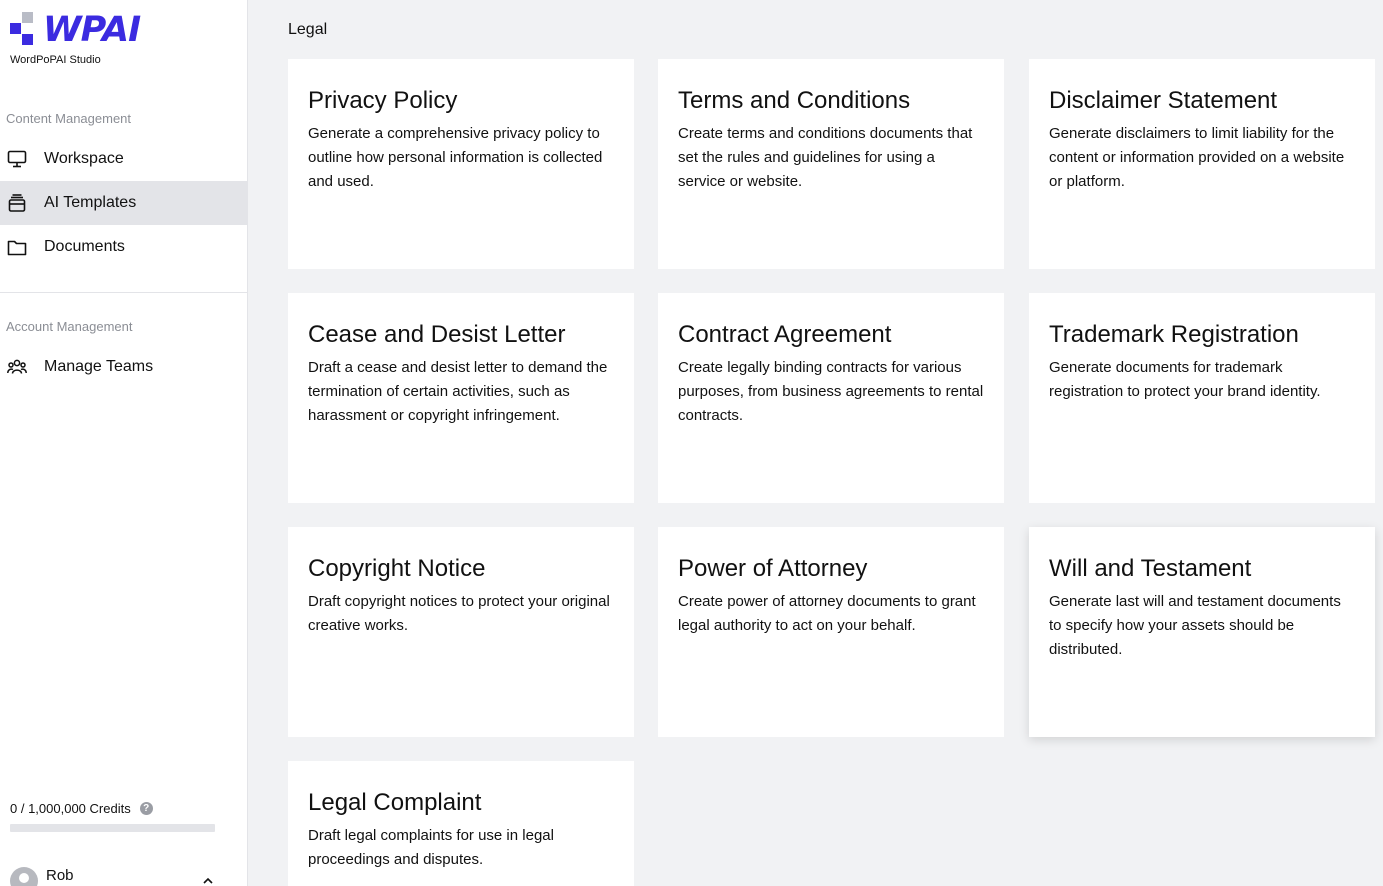  I want to click on monitor-icon, so click(17, 159).